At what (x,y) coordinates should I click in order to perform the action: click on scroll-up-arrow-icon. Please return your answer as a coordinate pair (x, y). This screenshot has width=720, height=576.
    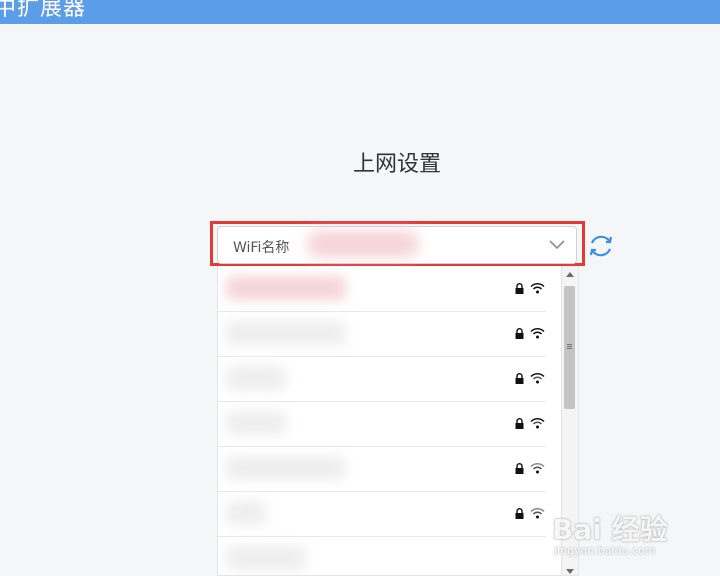
    Looking at the image, I should click on (570, 274).